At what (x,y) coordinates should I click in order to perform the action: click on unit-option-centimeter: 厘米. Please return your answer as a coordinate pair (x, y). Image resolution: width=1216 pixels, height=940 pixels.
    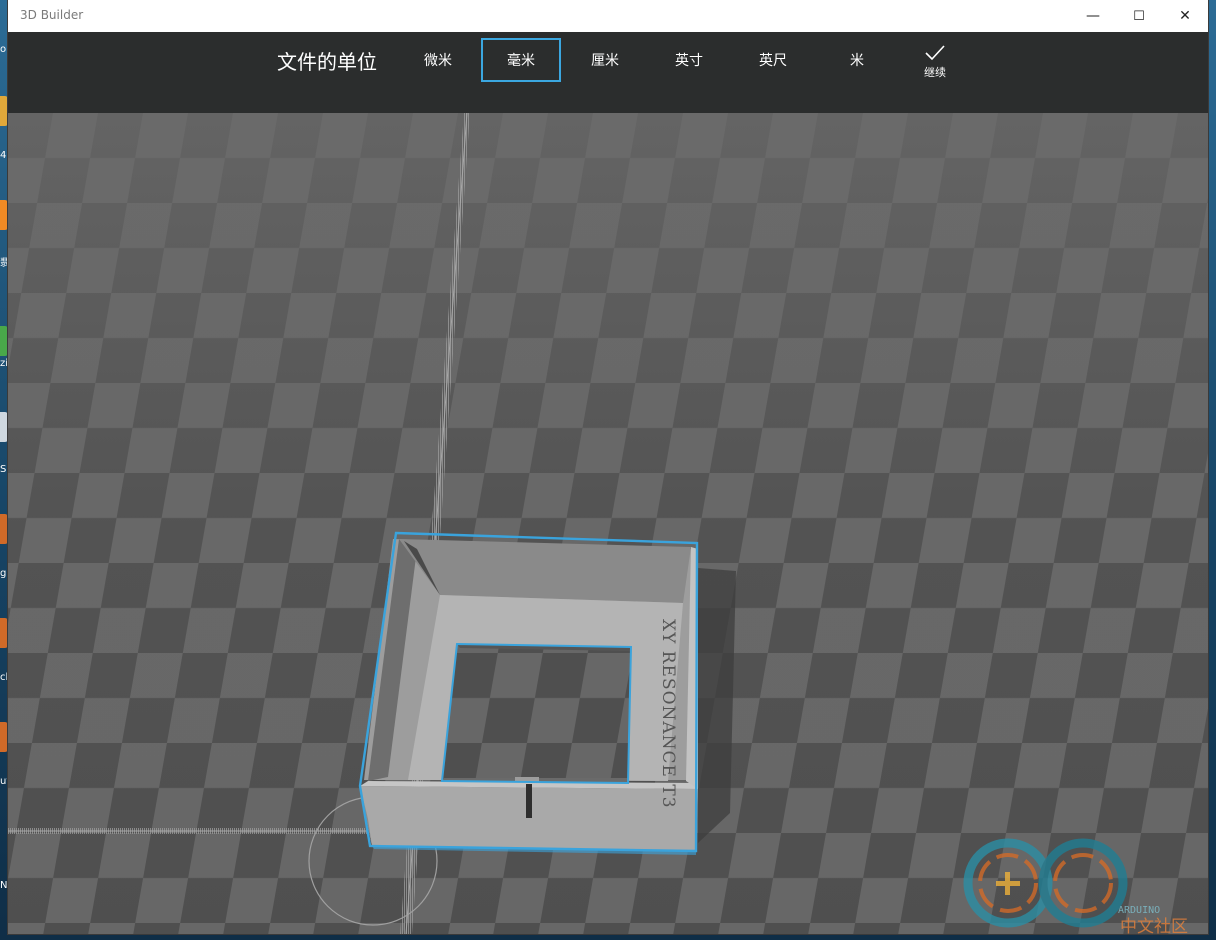
    Looking at the image, I should click on (605, 60).